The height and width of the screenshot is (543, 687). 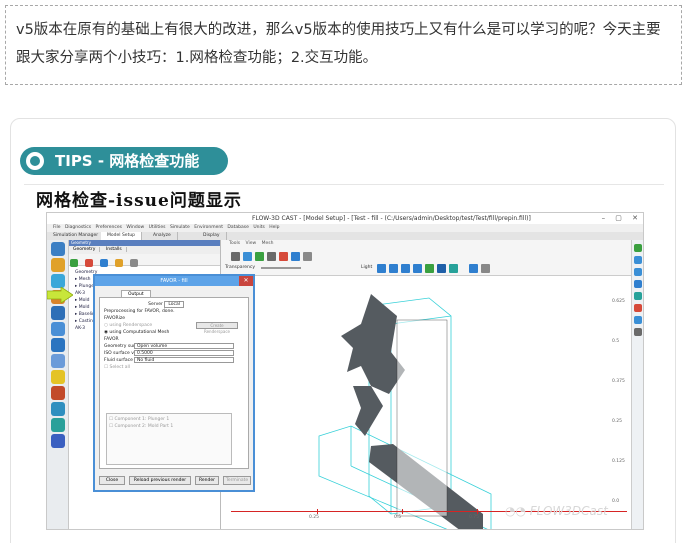 I want to click on reload-previous-render-button: Reload previous render, so click(x=160, y=480).